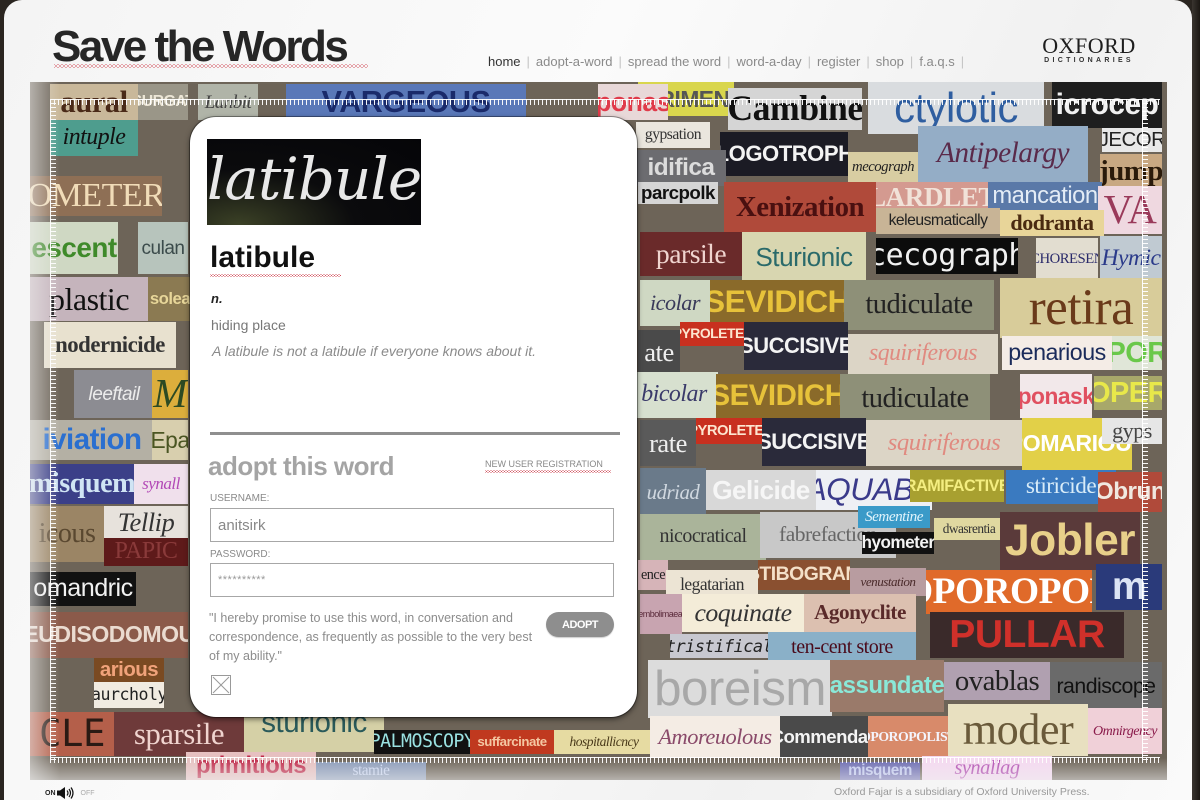 This screenshot has height=800, width=1200. Describe the element at coordinates (888, 582) in the screenshot. I see `collage-word-tile: venustation` at that location.